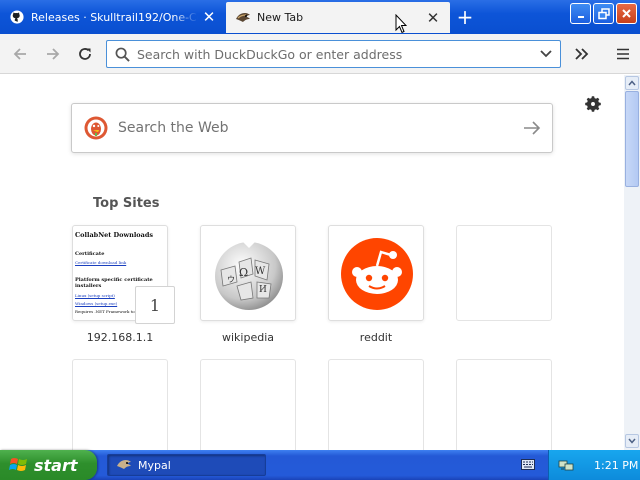  What do you see at coordinates (532, 128) in the screenshot?
I see `arrow-right-icon` at bounding box center [532, 128].